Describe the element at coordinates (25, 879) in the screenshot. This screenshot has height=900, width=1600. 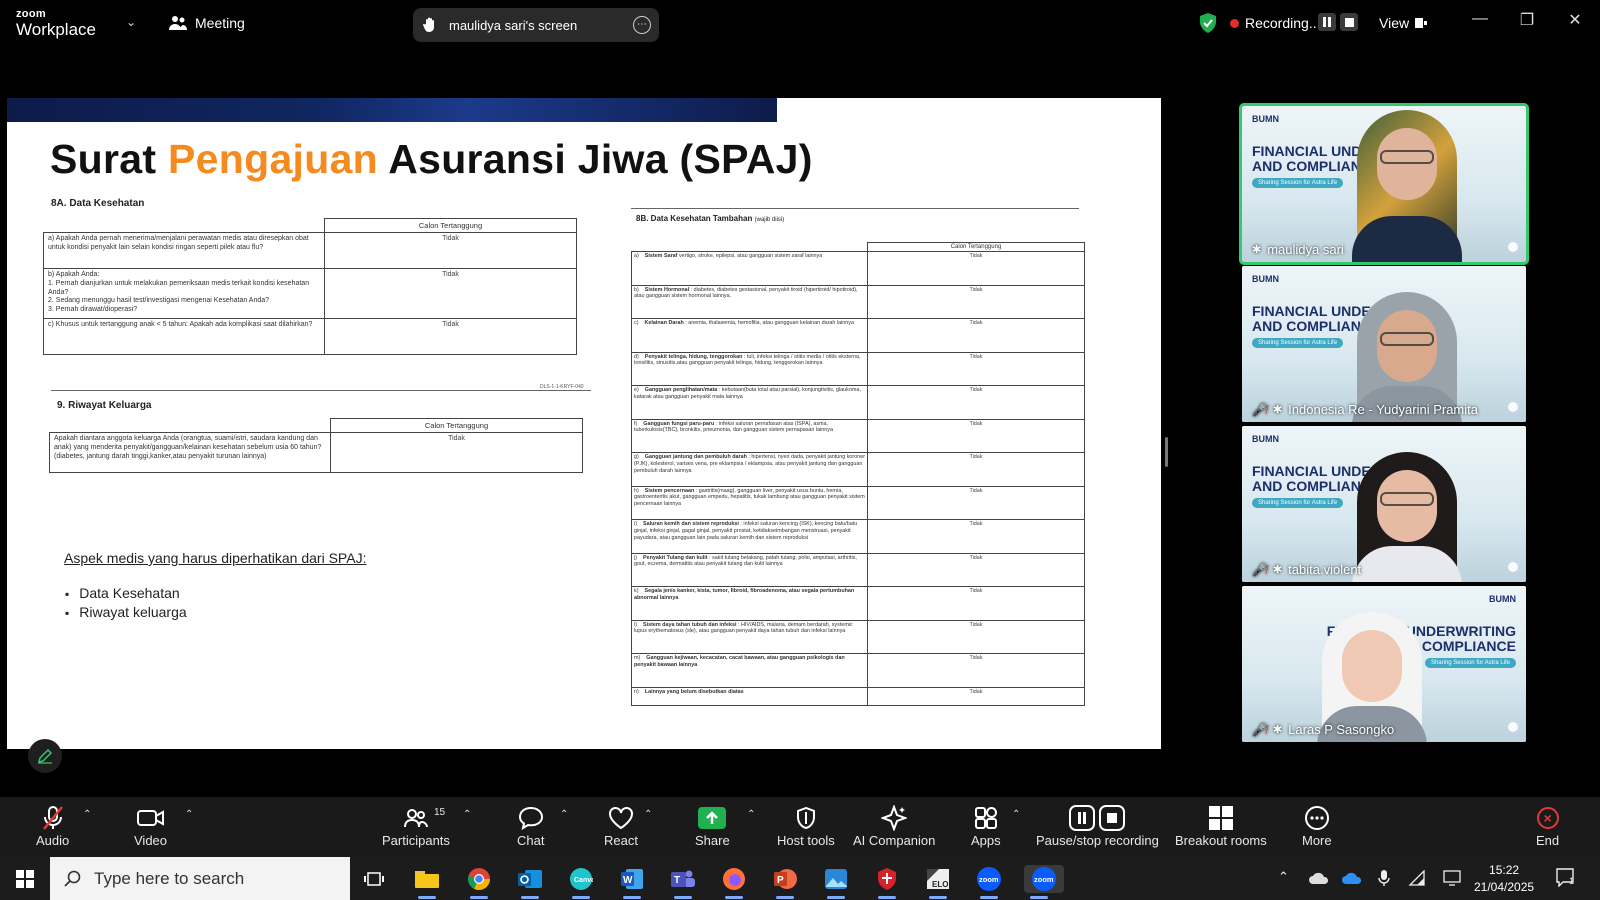
I see `windows-start-icon` at that location.